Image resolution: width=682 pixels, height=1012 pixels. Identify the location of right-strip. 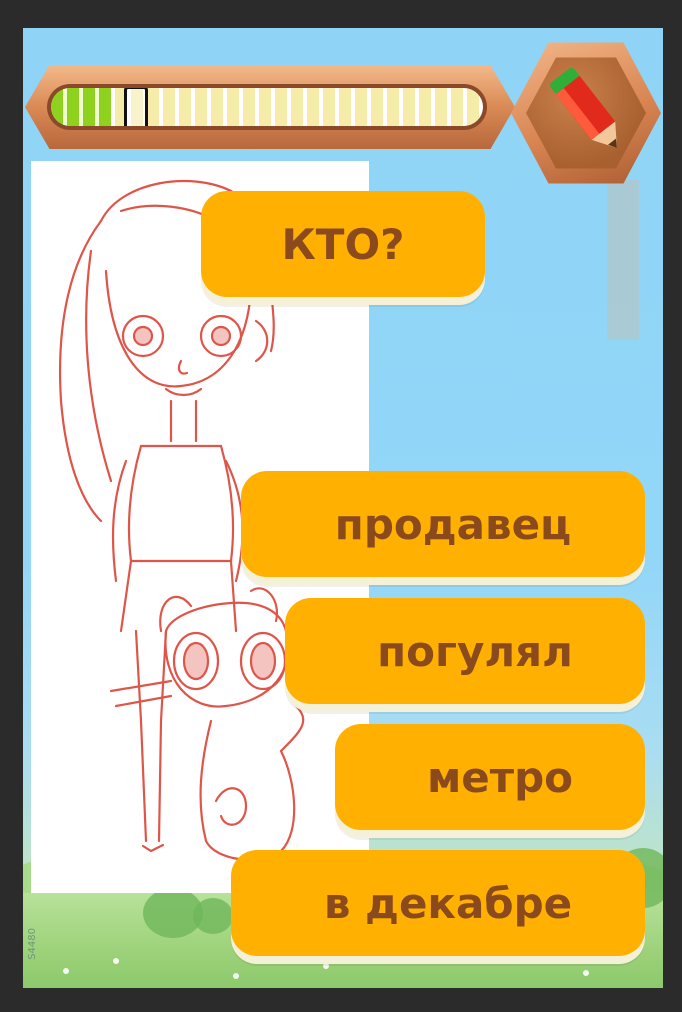
(623, 260).